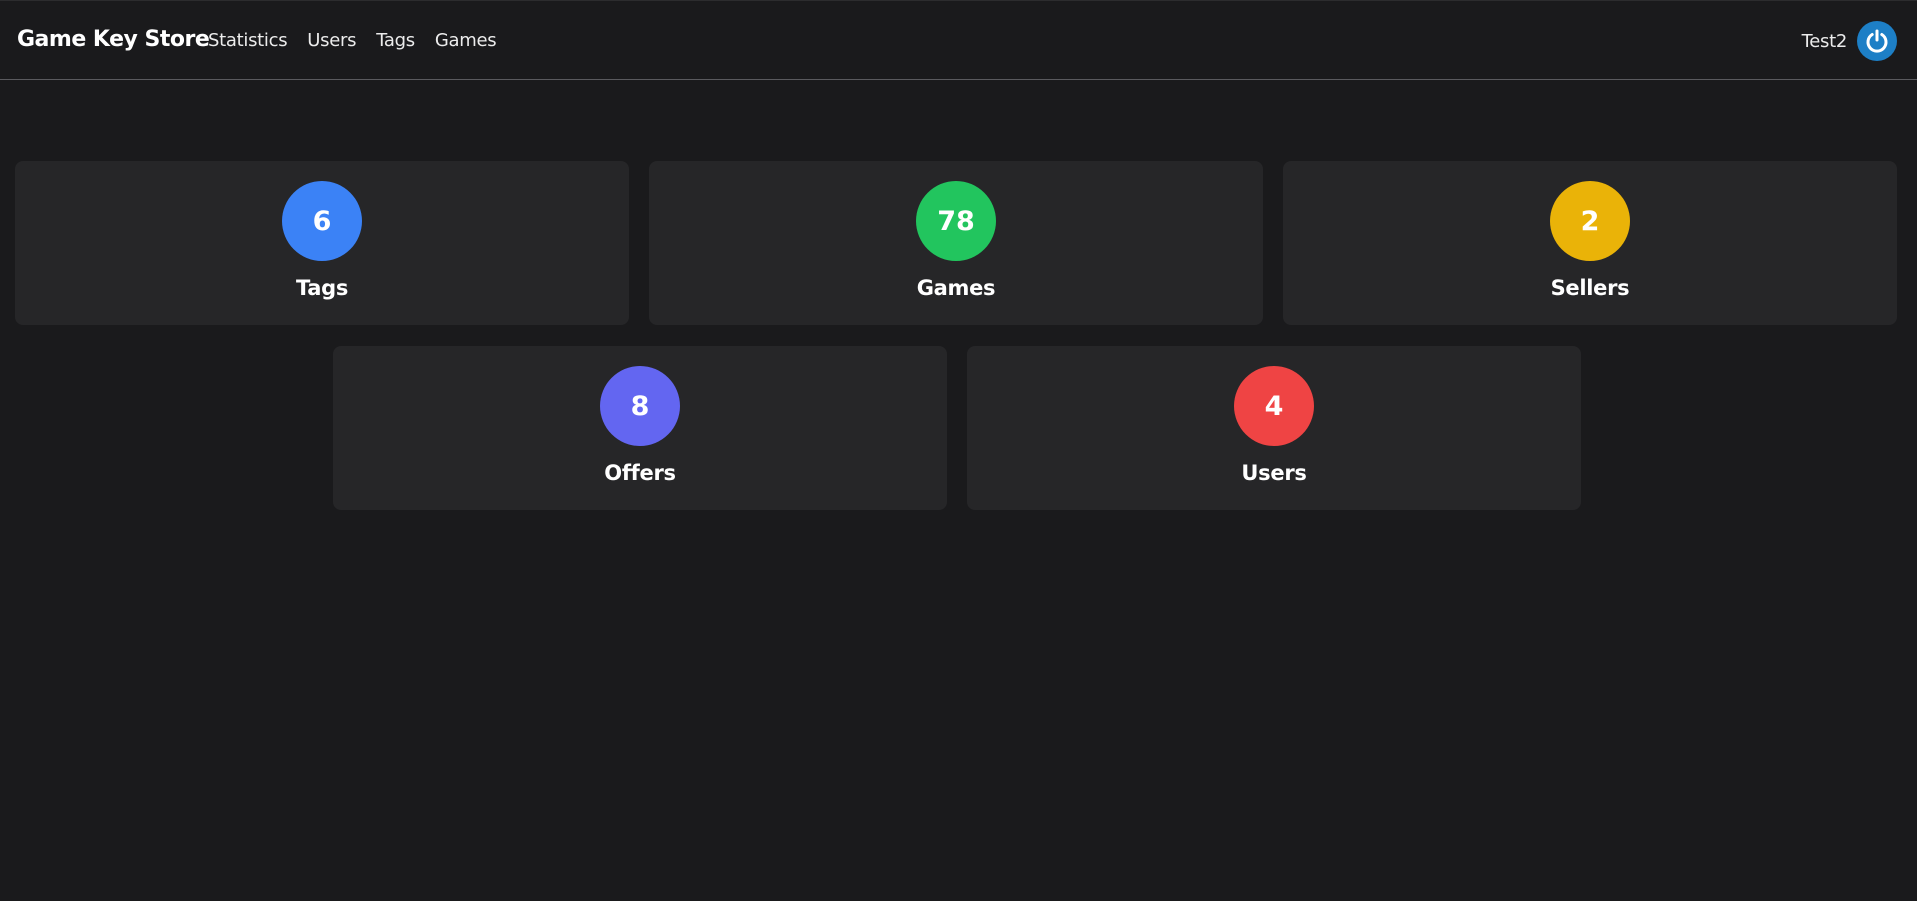  I want to click on stats-row-bottom: 8 Offers 4 Users, so click(957, 428).